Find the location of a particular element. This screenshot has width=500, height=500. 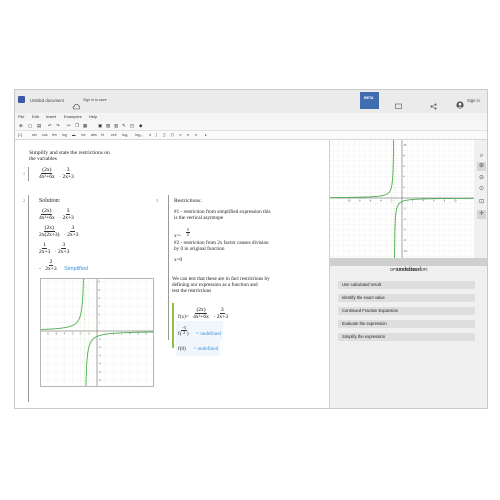

function-block-bar is located at coordinates (173, 325).